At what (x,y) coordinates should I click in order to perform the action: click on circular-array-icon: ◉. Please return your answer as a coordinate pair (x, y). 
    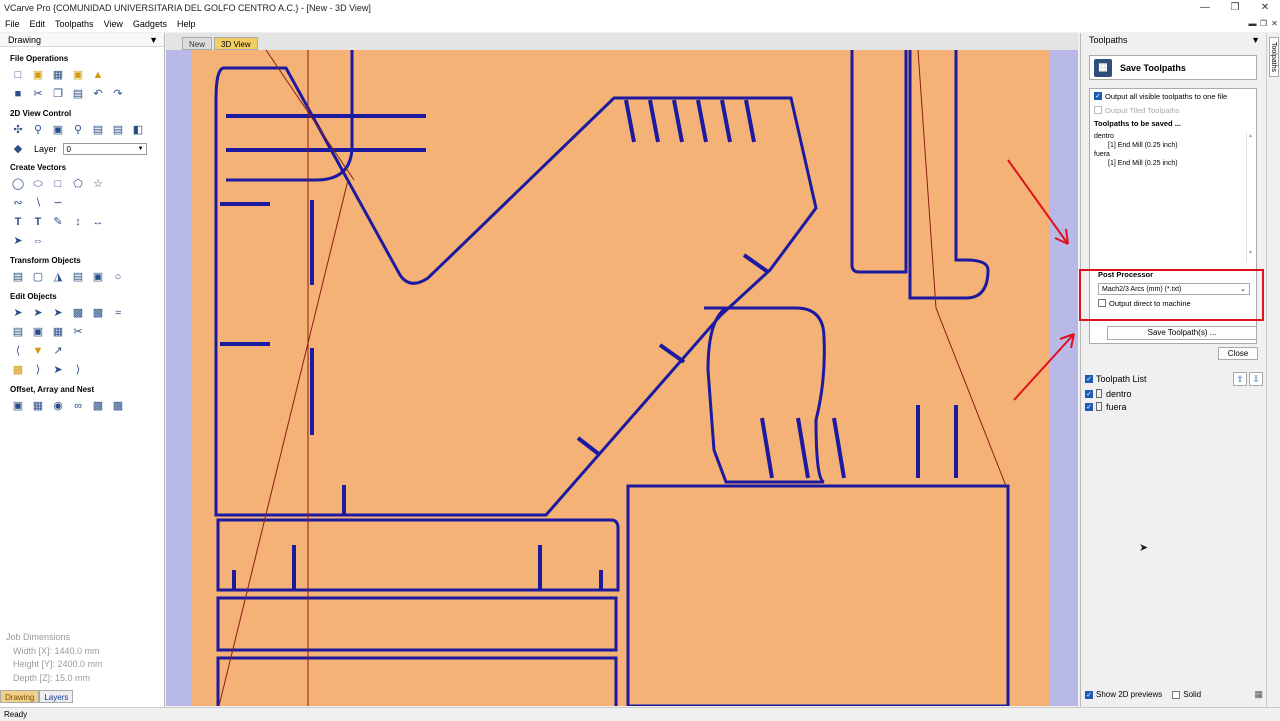
    Looking at the image, I should click on (58, 406).